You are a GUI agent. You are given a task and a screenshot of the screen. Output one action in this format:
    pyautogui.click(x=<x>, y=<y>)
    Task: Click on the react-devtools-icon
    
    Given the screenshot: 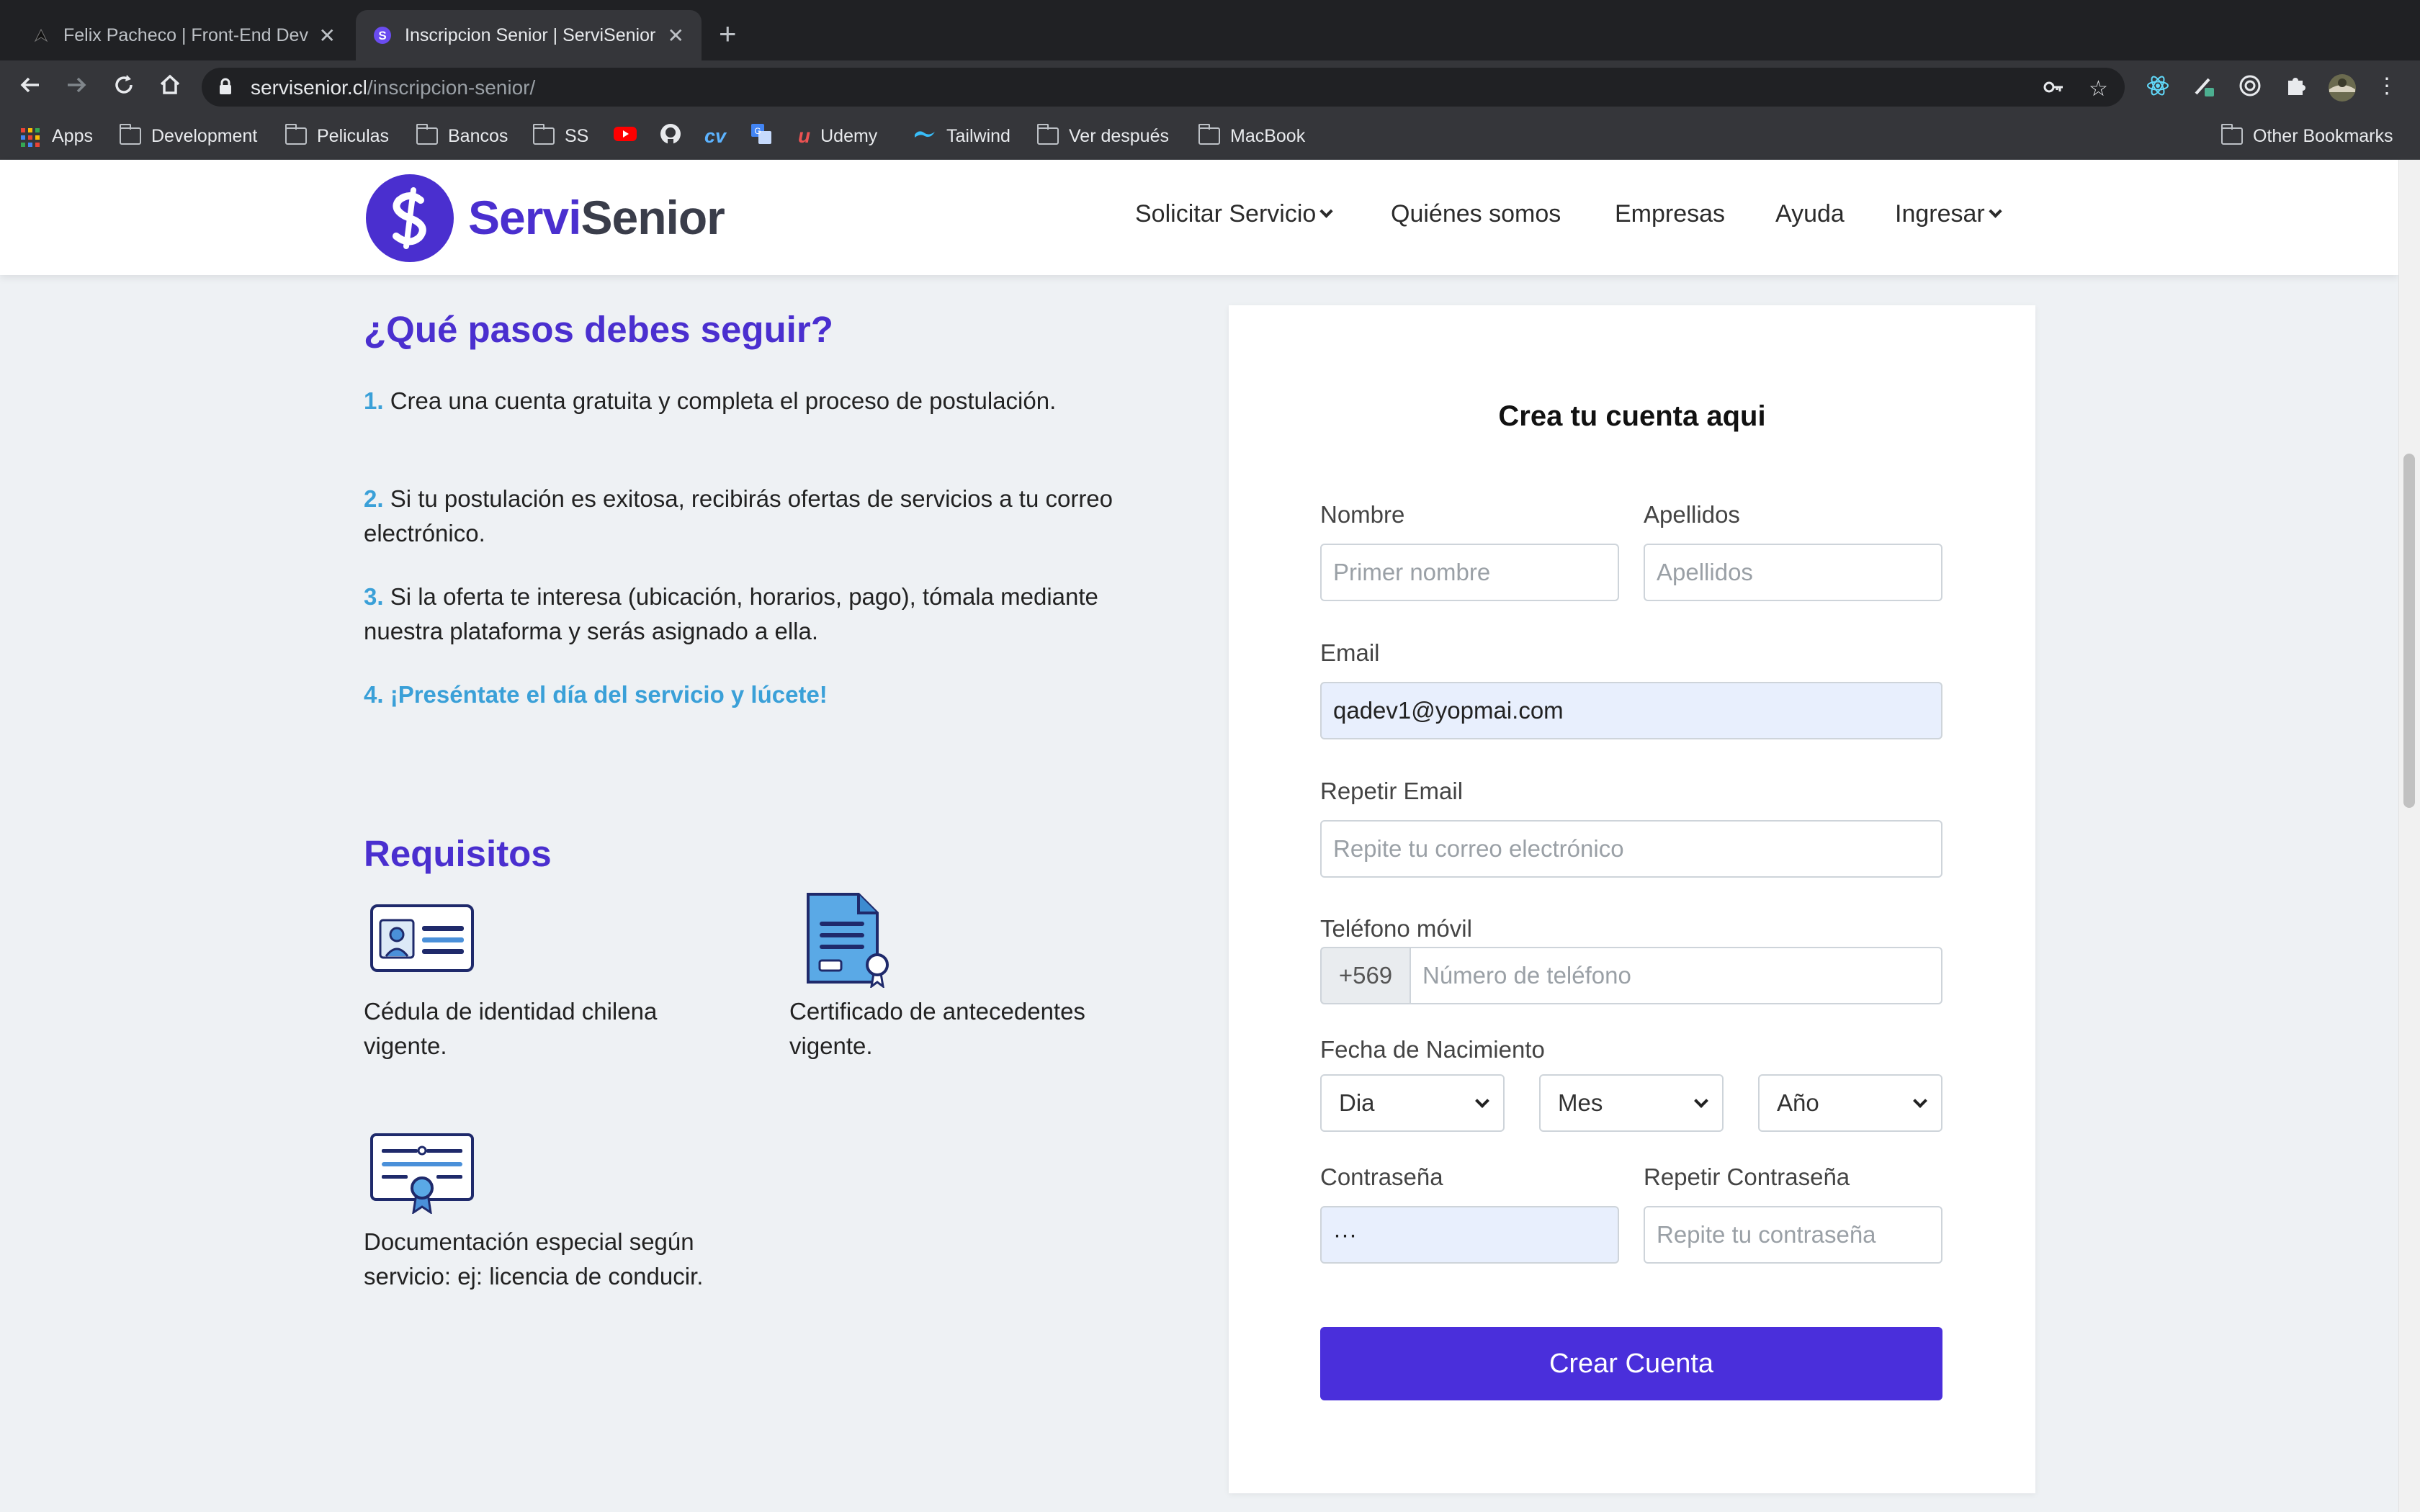 What is the action you would take?
    pyautogui.click(x=2158, y=86)
    